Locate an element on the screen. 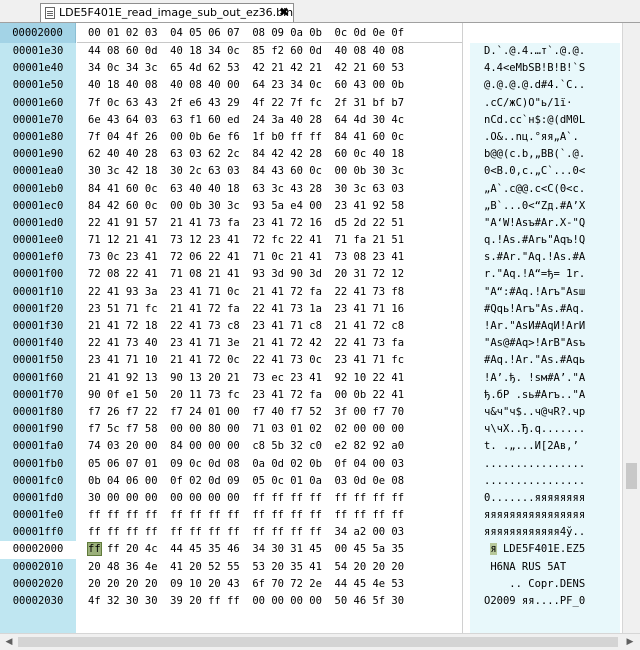 Image resolution: width=640 pixels, height=650 pixels. row-ascii: nCd.cс`н$:@(dM0L is located at coordinates (534, 120).